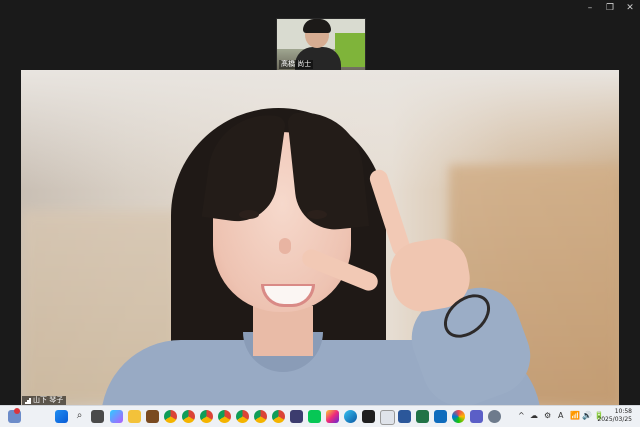 Image resolution: width=640 pixels, height=427 pixels. I want to click on ime-icon: A, so click(560, 416).